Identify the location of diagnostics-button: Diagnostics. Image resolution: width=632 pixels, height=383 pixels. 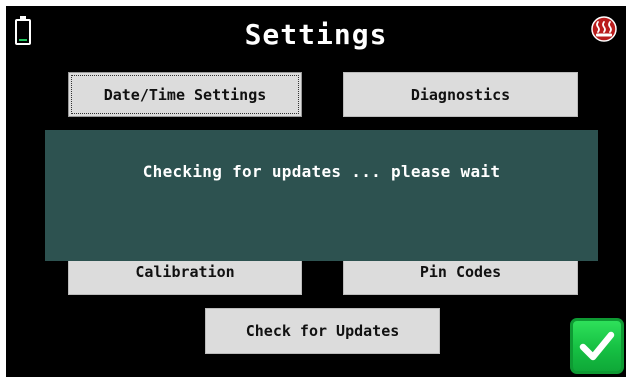
(460, 94).